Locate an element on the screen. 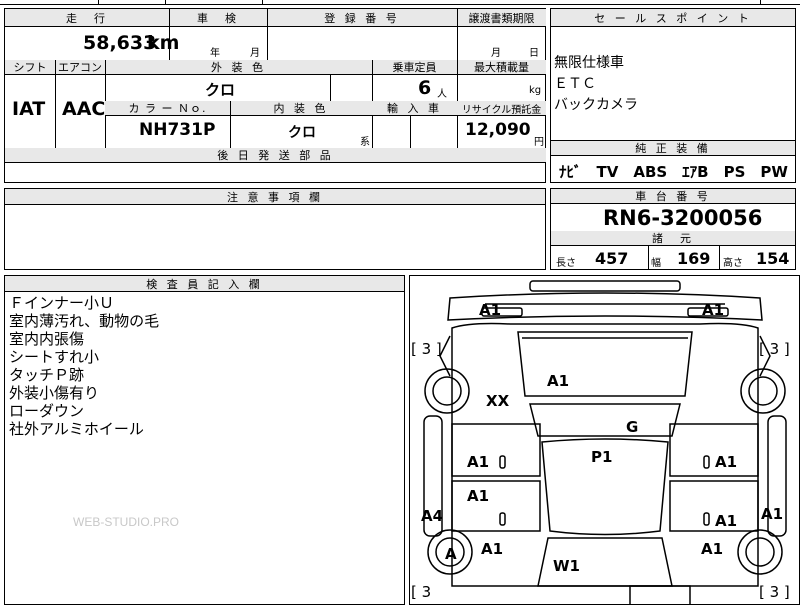  mark-sill-left: A4 is located at coordinates (432, 516).